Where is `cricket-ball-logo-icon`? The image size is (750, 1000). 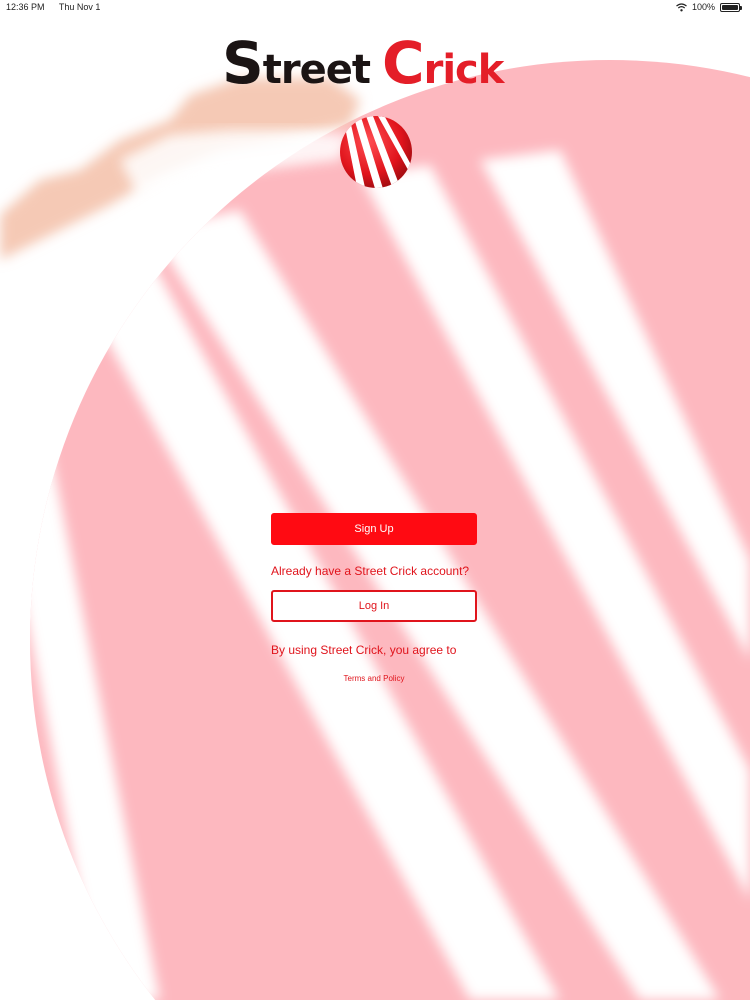
cricket-ball-logo-icon is located at coordinates (376, 152).